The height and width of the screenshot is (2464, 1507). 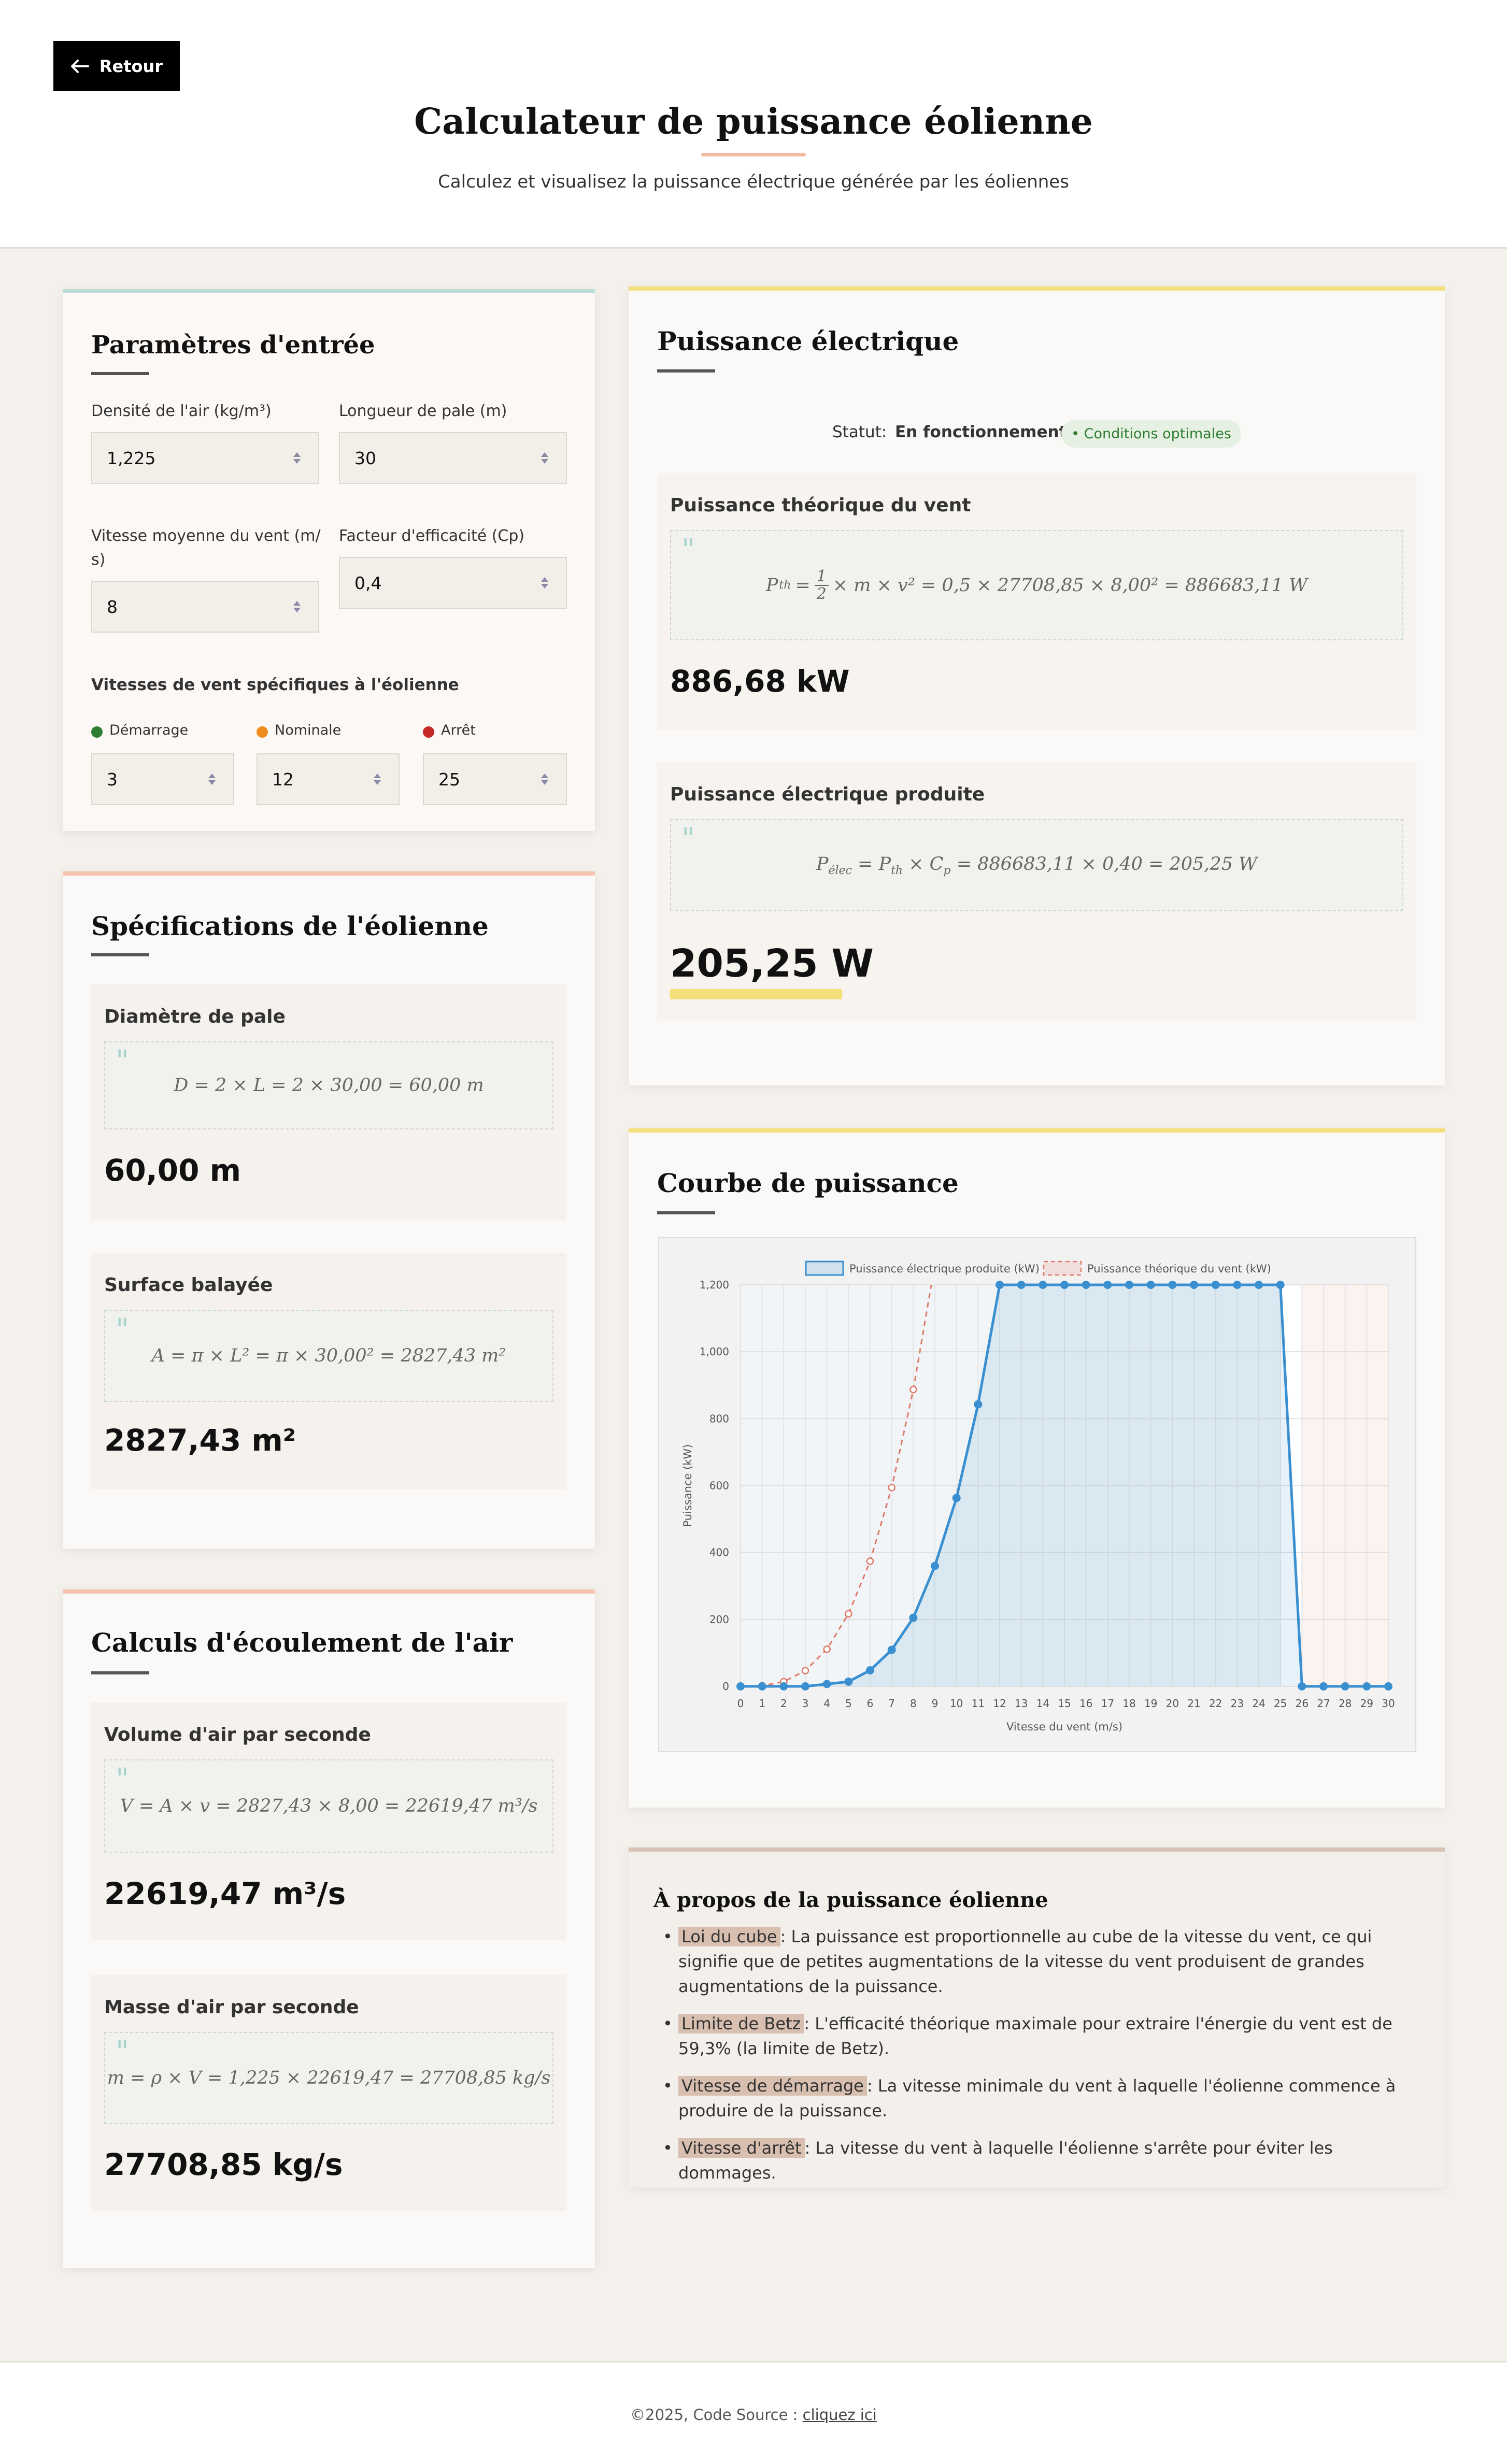 I want to click on wind-speed-input: 8, so click(x=205, y=607).